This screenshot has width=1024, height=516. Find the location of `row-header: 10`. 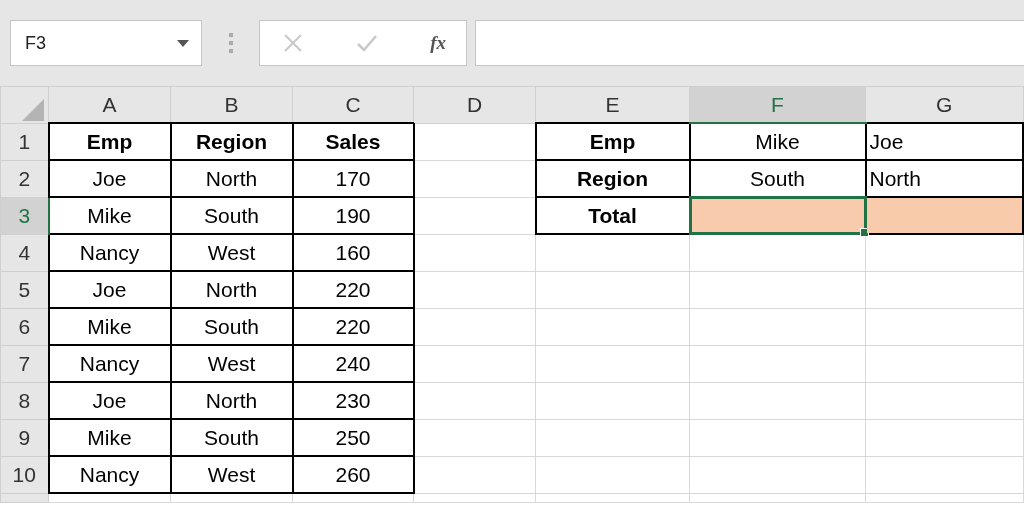

row-header: 10 is located at coordinates (24, 474).